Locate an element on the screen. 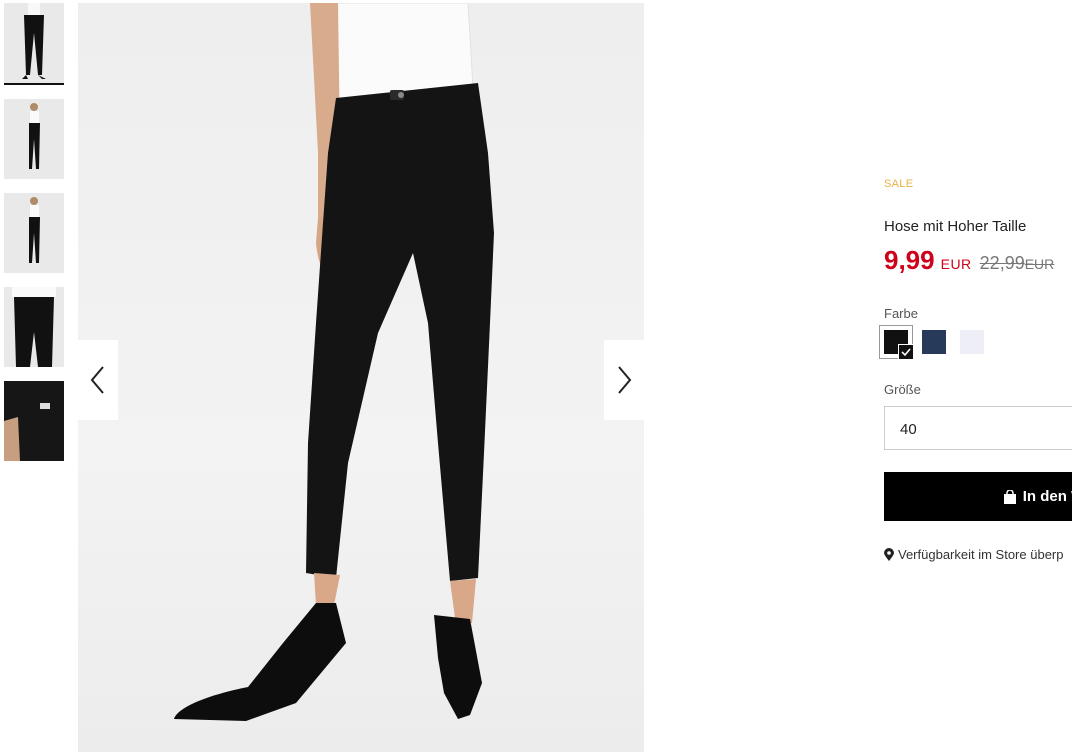 Image resolution: width=1072 pixels, height=752 pixels. chevron-right-icon is located at coordinates (625, 380).